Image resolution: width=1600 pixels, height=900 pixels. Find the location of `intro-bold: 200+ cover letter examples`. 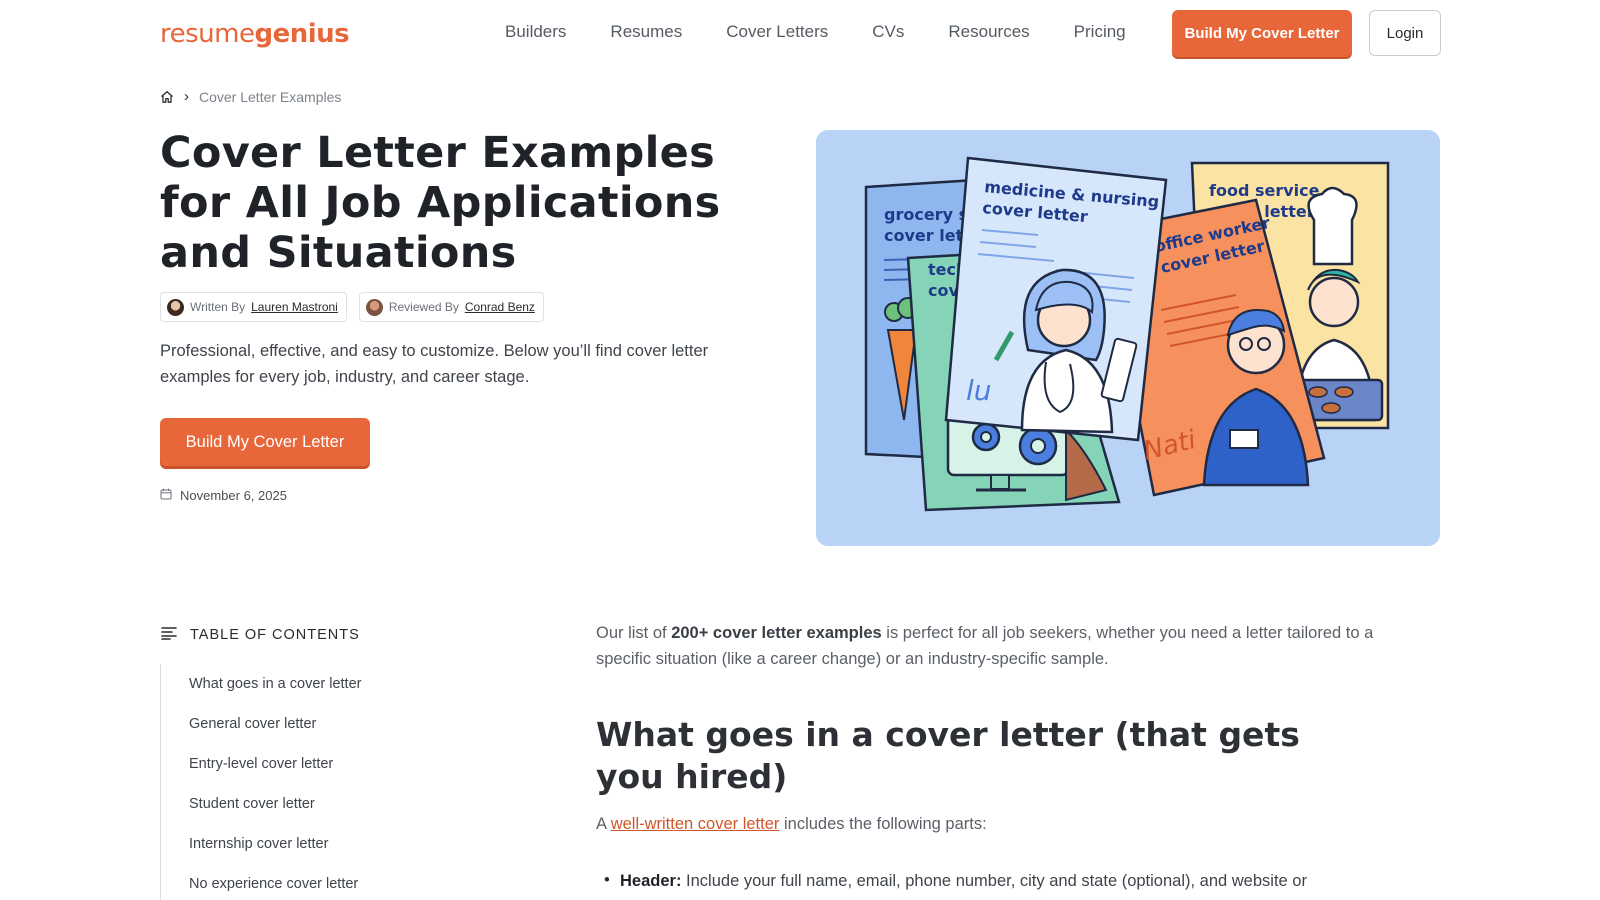

intro-bold: 200+ cover letter examples is located at coordinates (776, 633).